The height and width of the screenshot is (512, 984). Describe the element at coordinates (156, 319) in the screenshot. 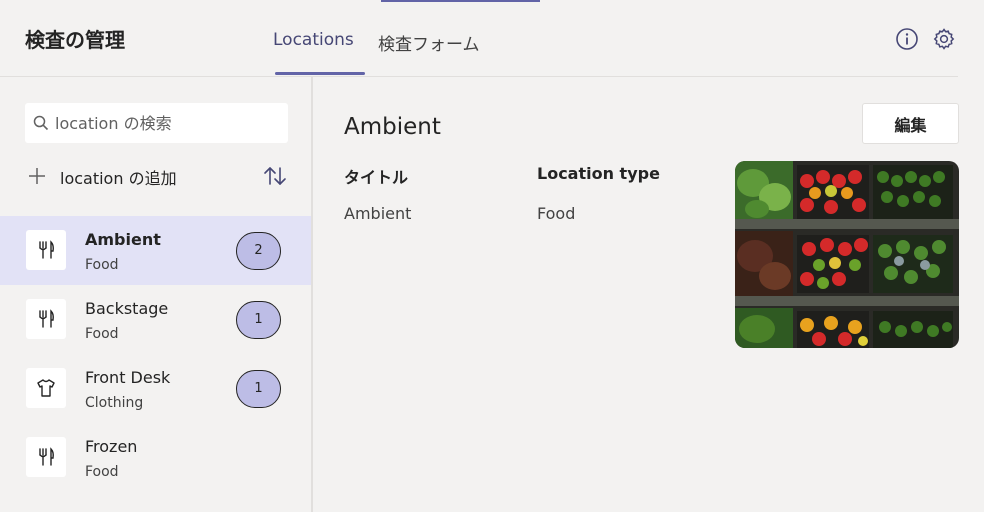

I see `list-item: Backstage Food 1` at that location.